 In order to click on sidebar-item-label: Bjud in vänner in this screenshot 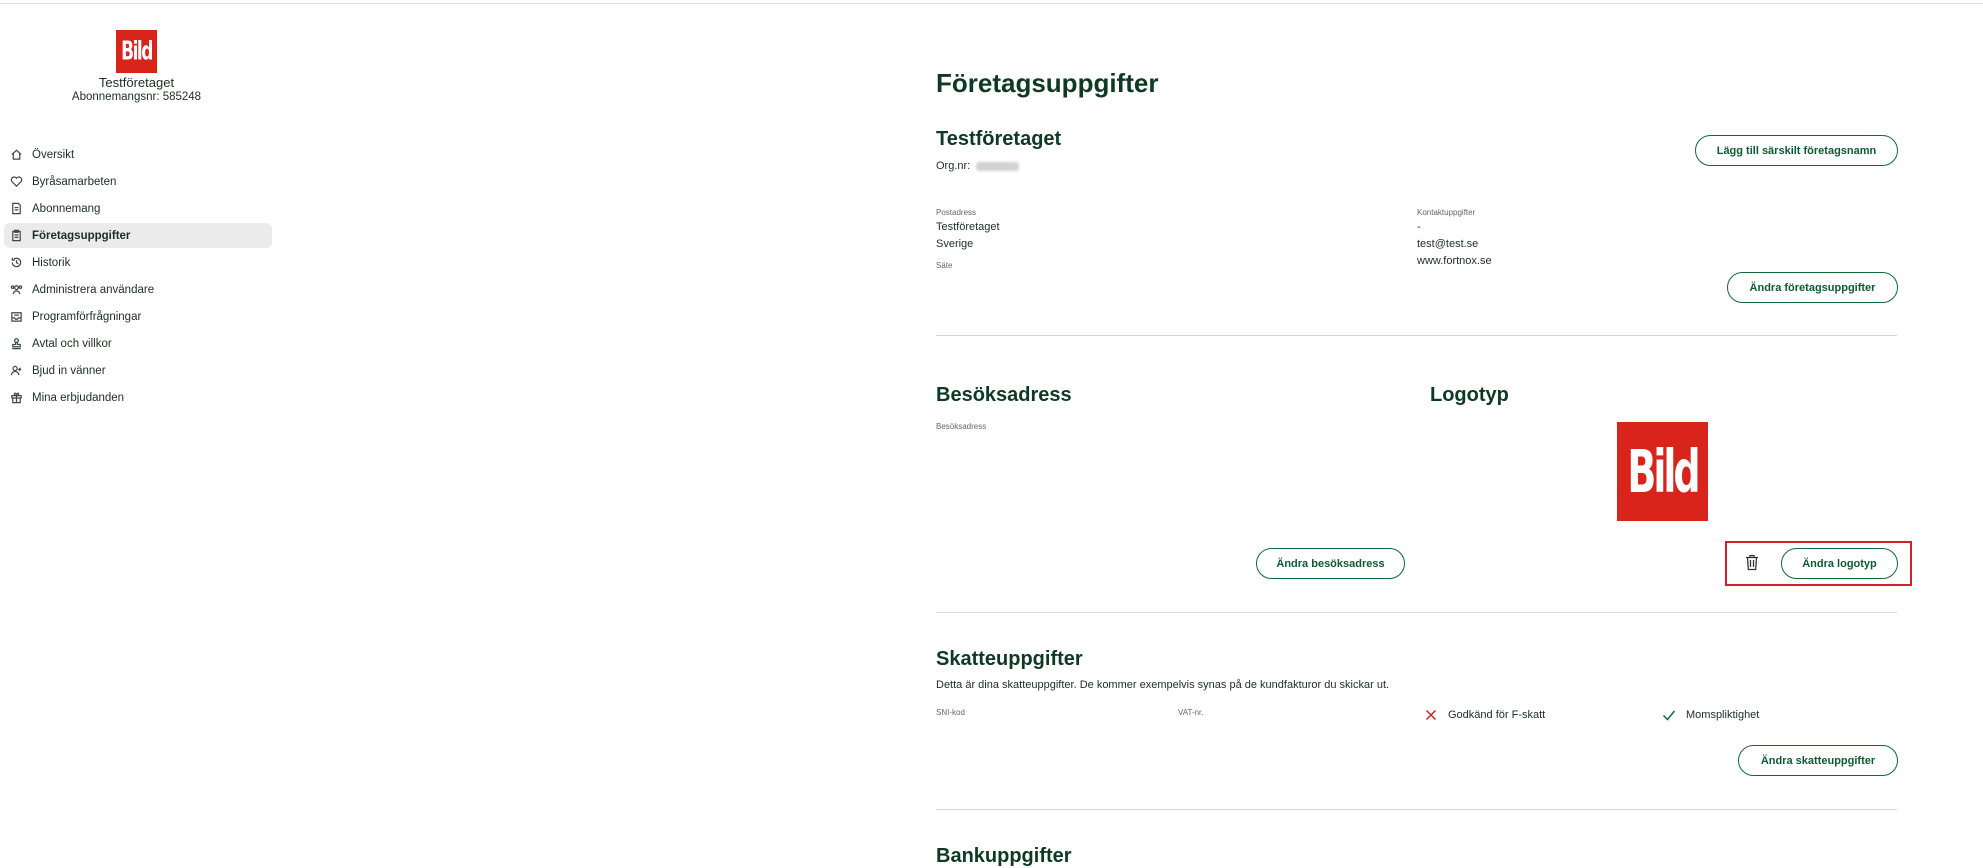, I will do `click(69, 370)`.